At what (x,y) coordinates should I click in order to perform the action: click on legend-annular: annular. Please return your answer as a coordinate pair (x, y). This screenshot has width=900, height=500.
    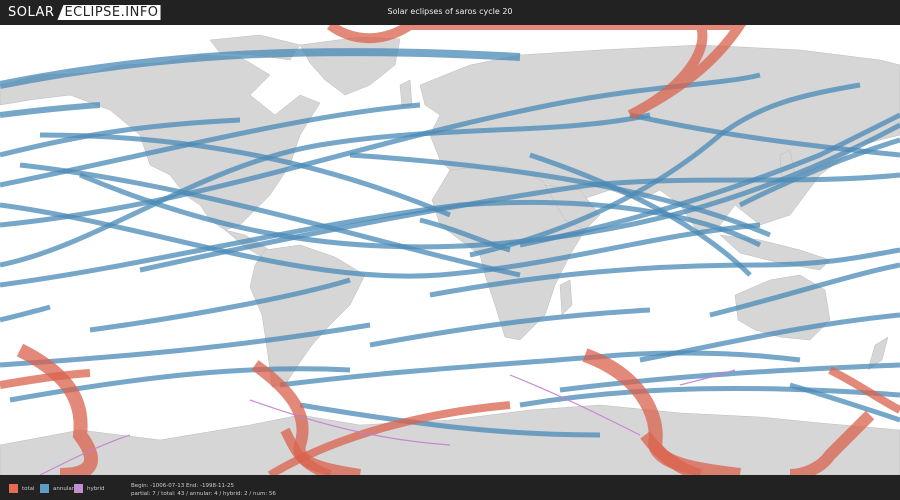
    Looking at the image, I should click on (57, 488).